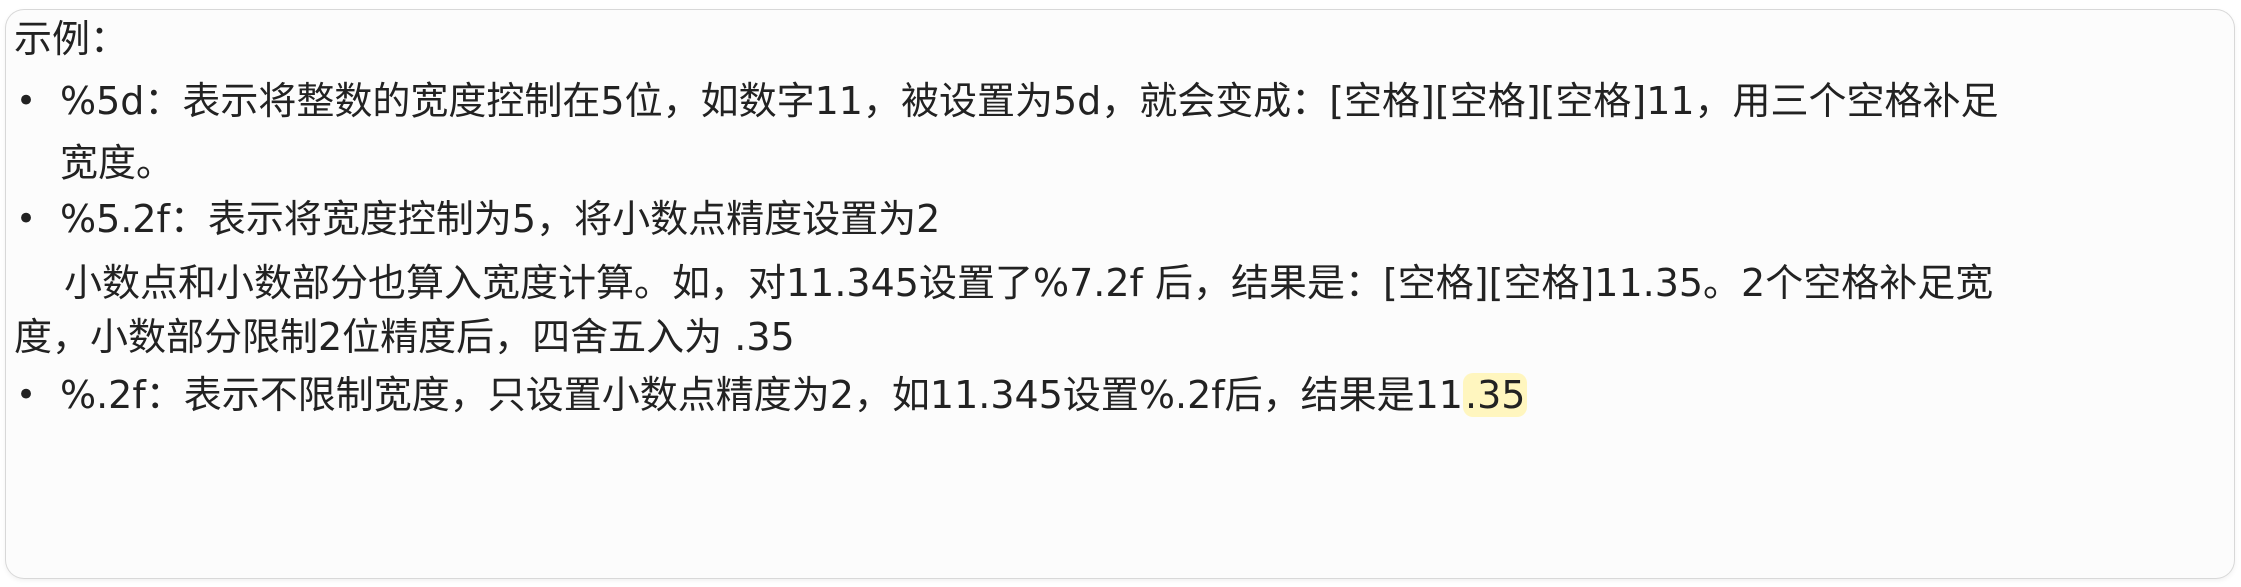  Describe the element at coordinates (117, 163) in the screenshot. I see `bullet-1-line-2: 宽度。` at that location.